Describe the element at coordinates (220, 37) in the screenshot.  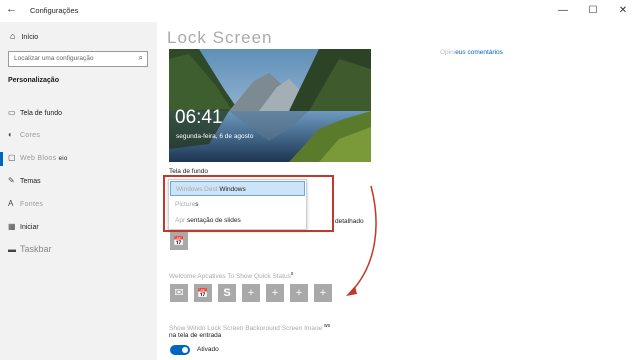
I see `page-title: Lock Screen` at that location.